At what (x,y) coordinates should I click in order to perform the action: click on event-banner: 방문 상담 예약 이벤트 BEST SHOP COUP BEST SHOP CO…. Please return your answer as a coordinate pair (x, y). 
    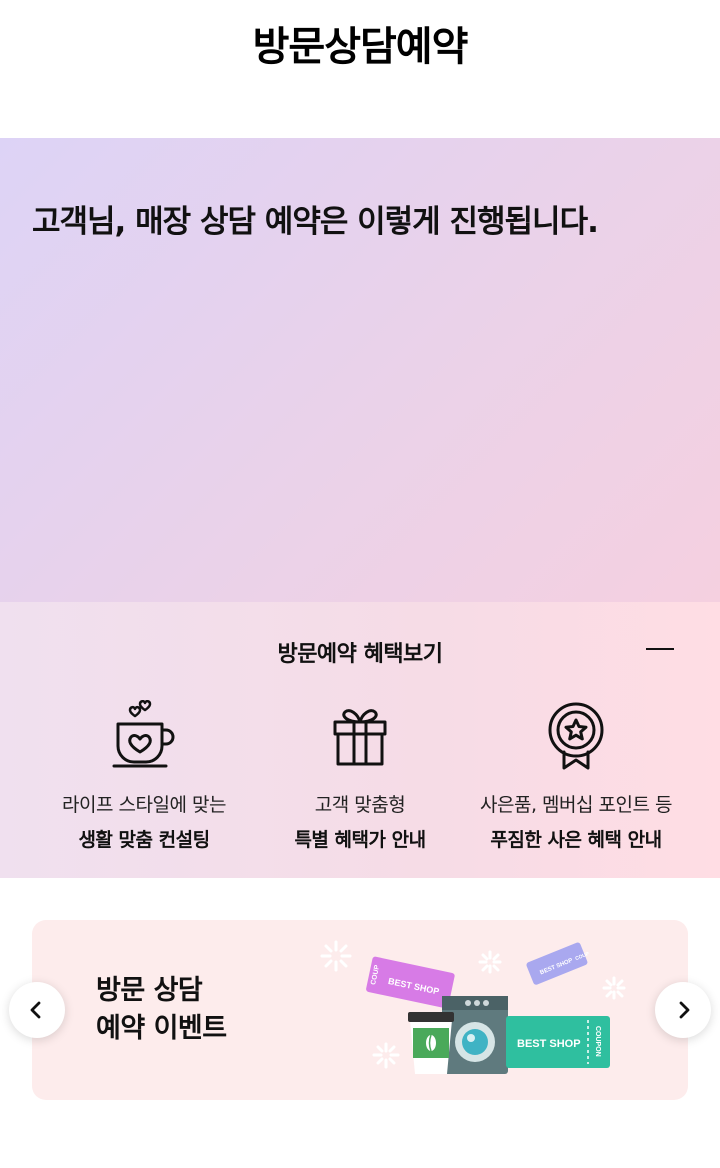
    Looking at the image, I should click on (360, 1010).